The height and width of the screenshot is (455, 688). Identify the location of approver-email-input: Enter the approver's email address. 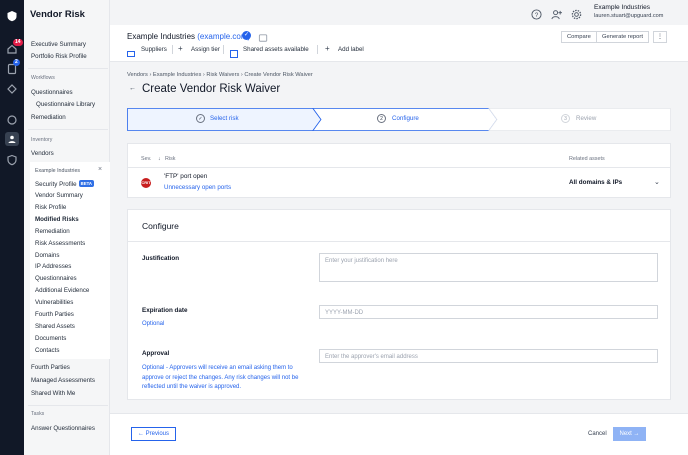
(488, 356).